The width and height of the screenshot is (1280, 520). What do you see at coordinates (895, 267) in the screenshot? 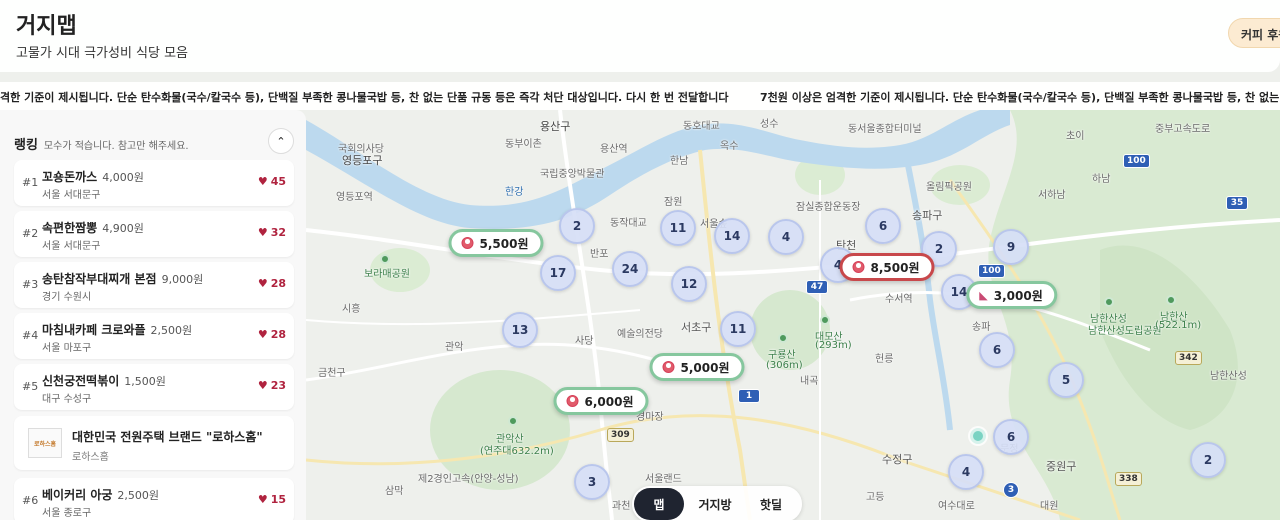
I see `price-marker-label: 8,500원` at bounding box center [895, 267].